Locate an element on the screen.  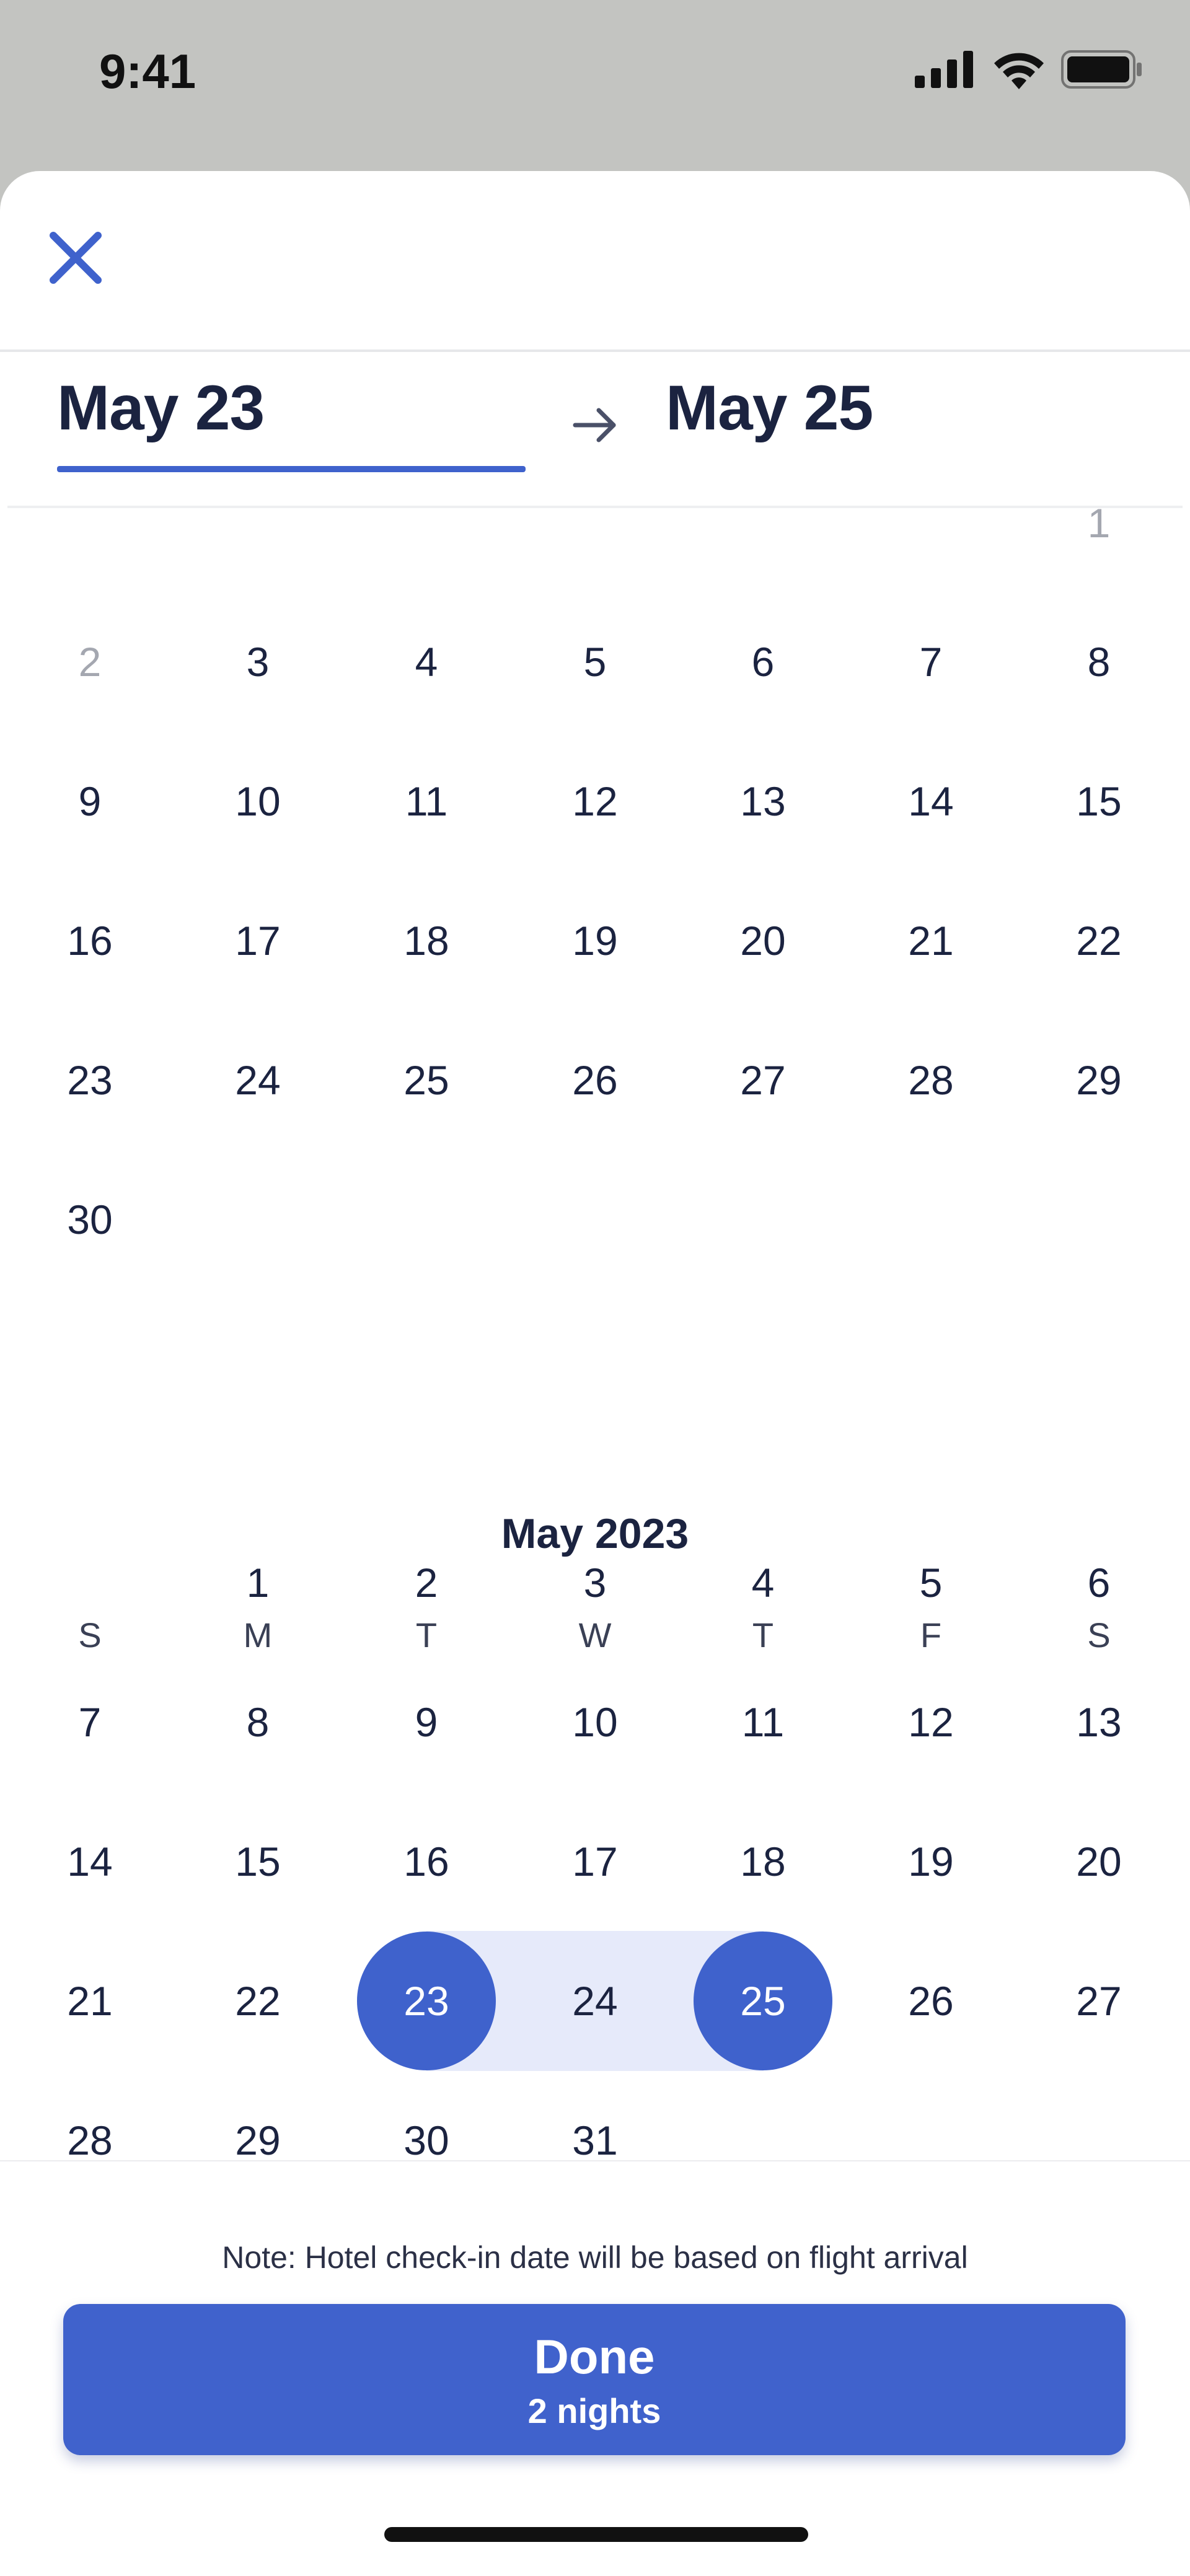
calendar-day: 31 is located at coordinates (595, 2140).